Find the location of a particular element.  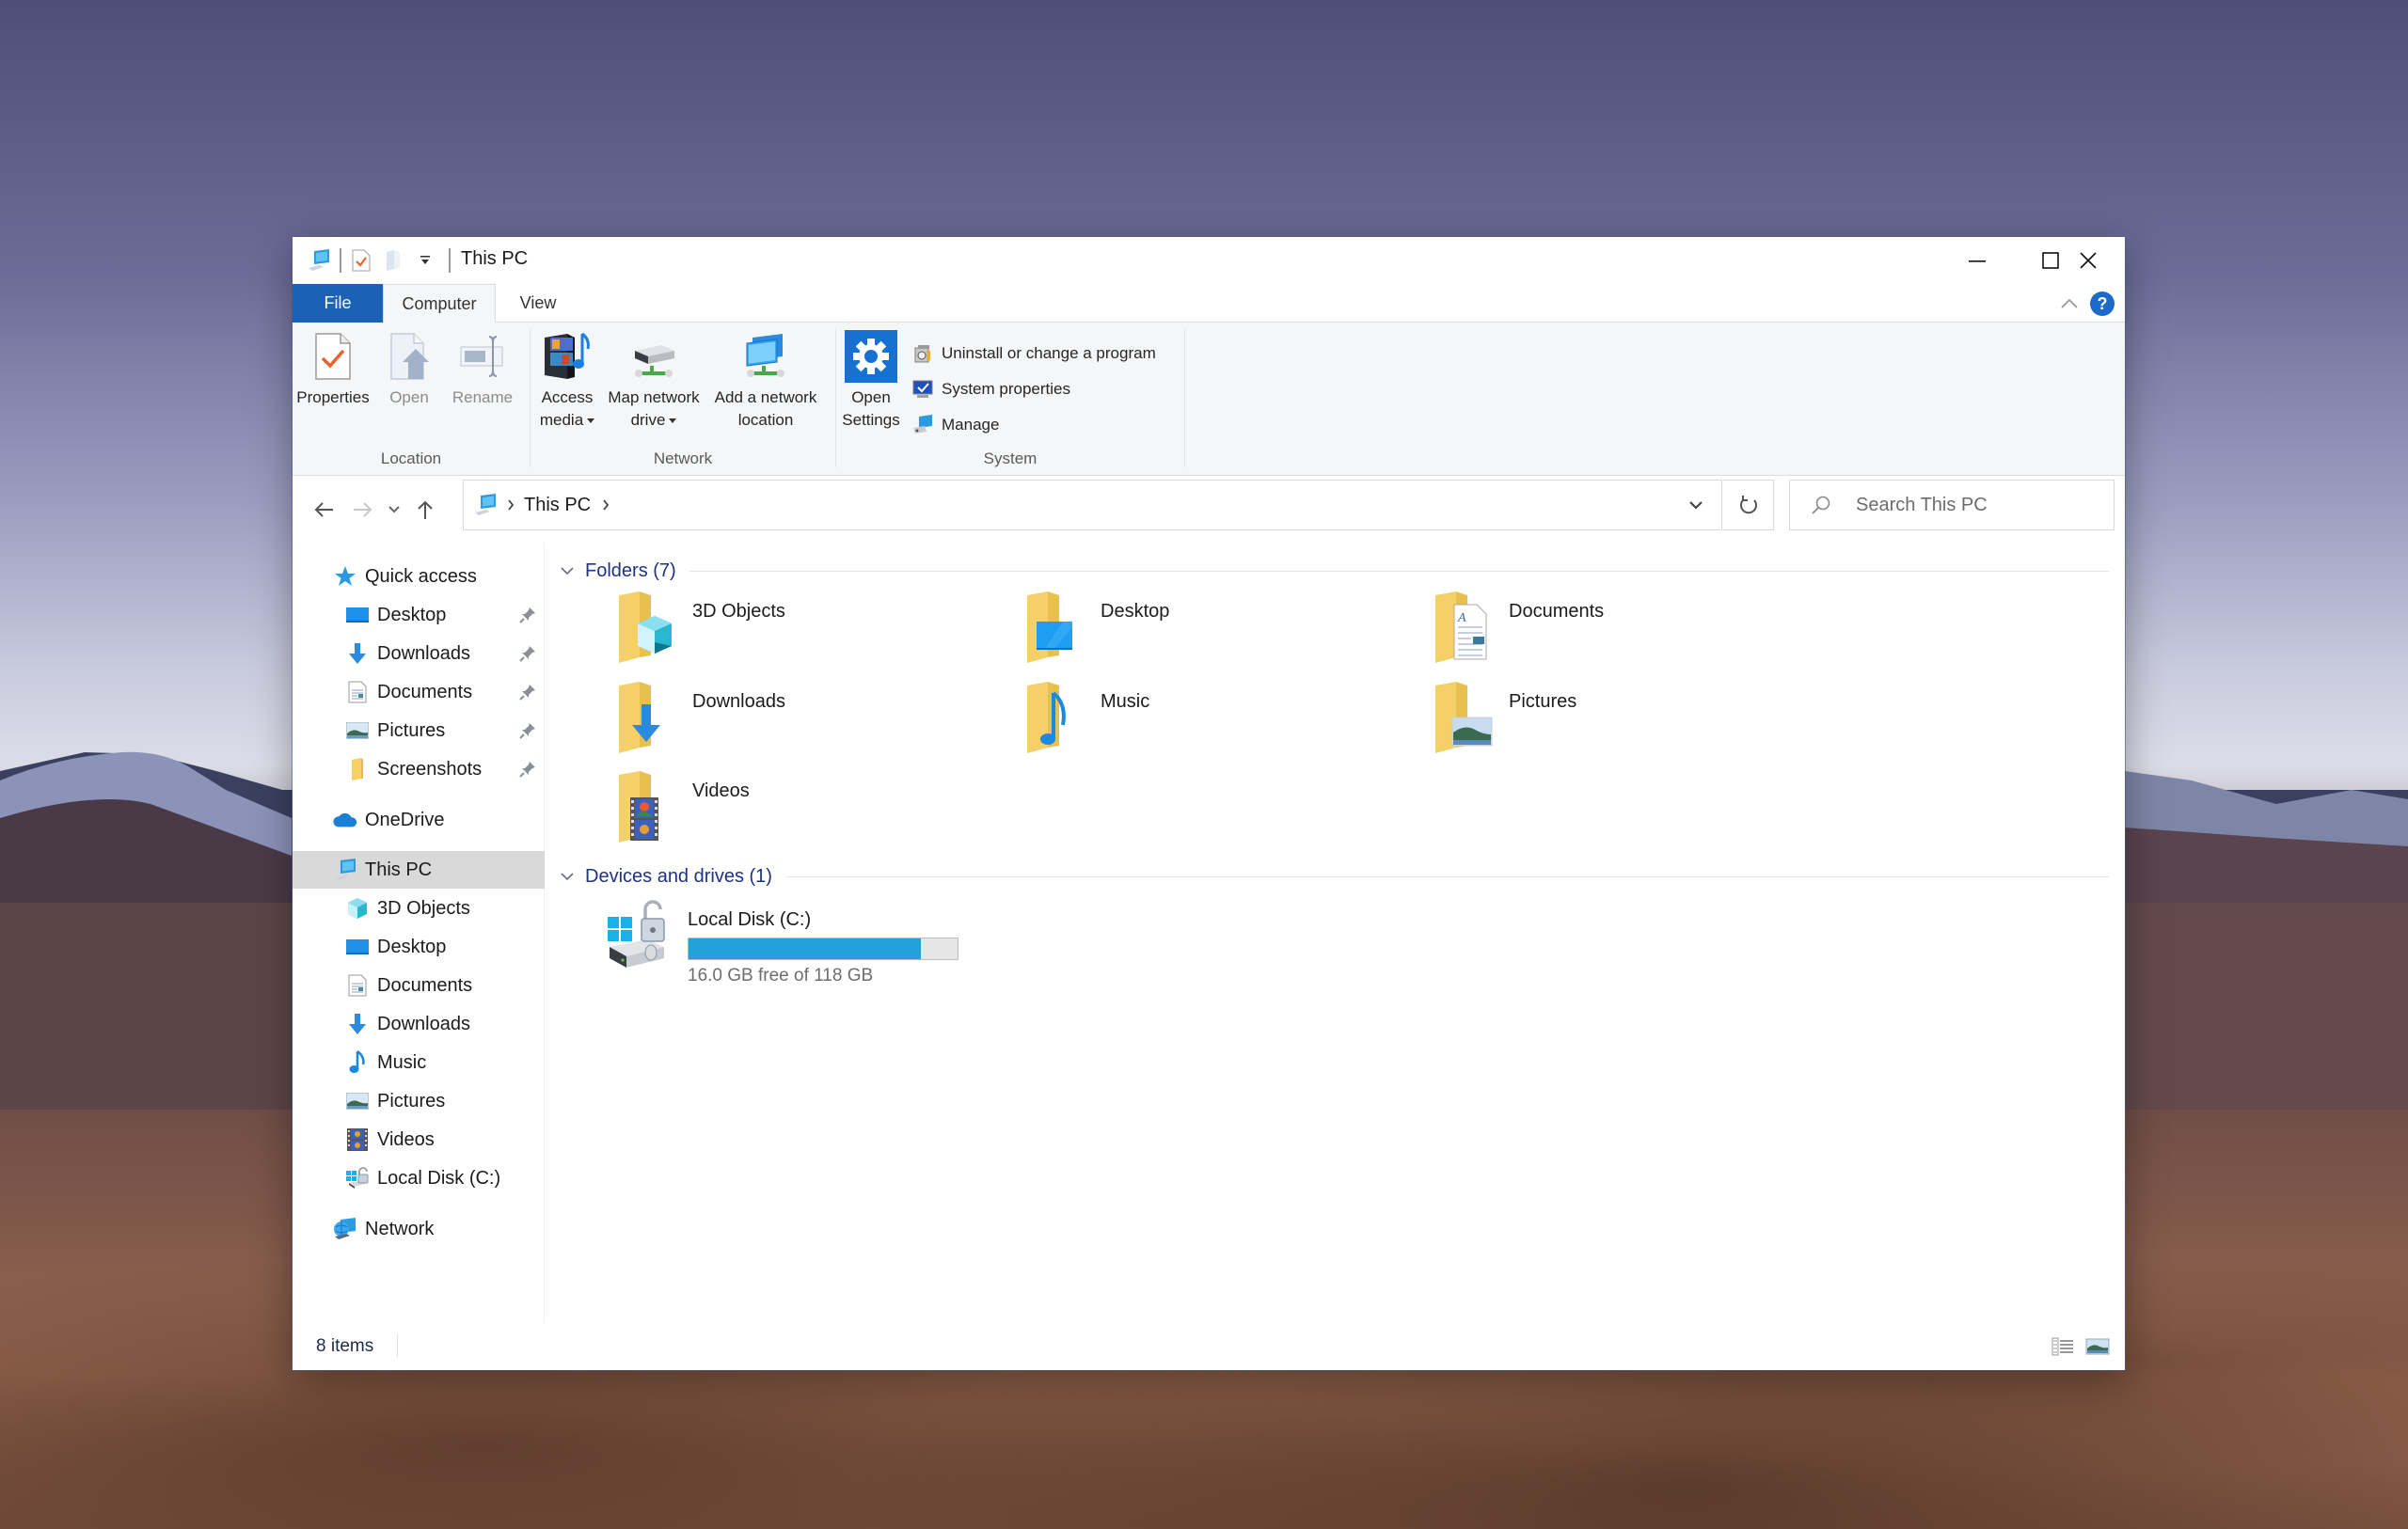

desktop-icon is located at coordinates (358, 615).